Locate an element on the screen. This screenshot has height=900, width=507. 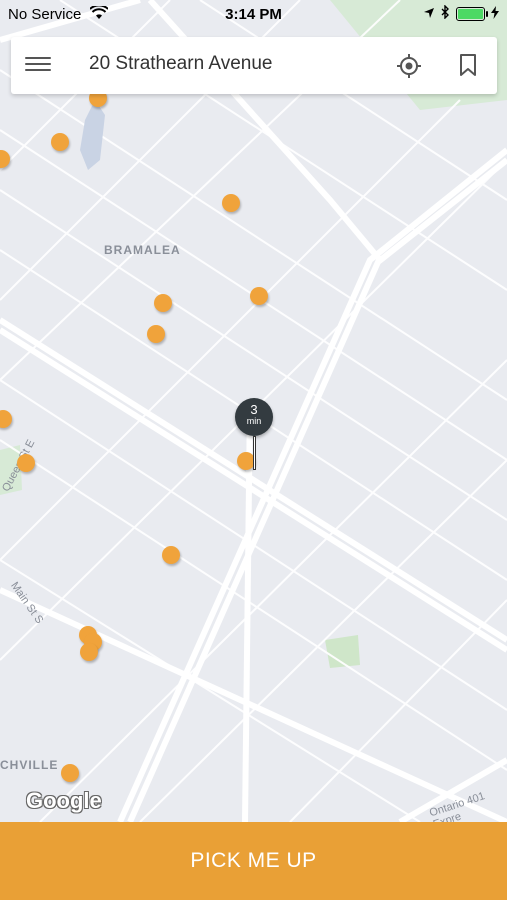
charging-bolt-icon is located at coordinates (495, 14).